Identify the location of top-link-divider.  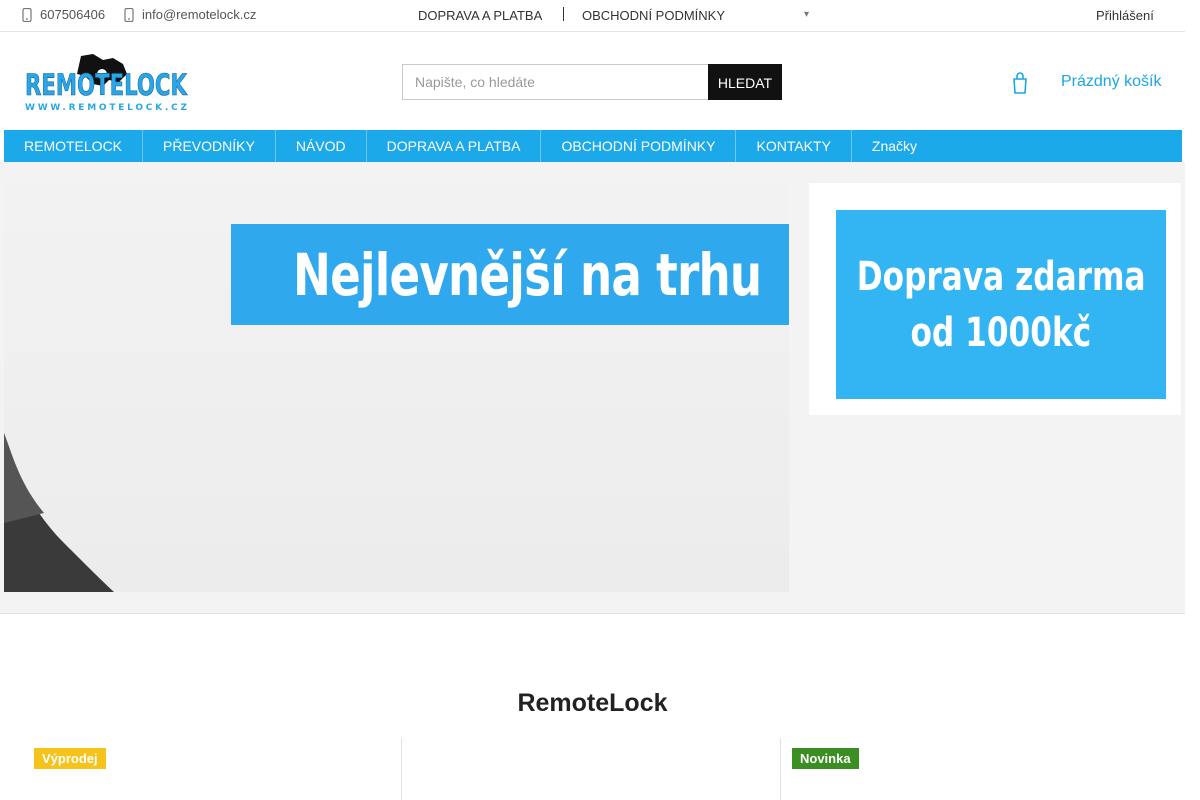
(563, 14).